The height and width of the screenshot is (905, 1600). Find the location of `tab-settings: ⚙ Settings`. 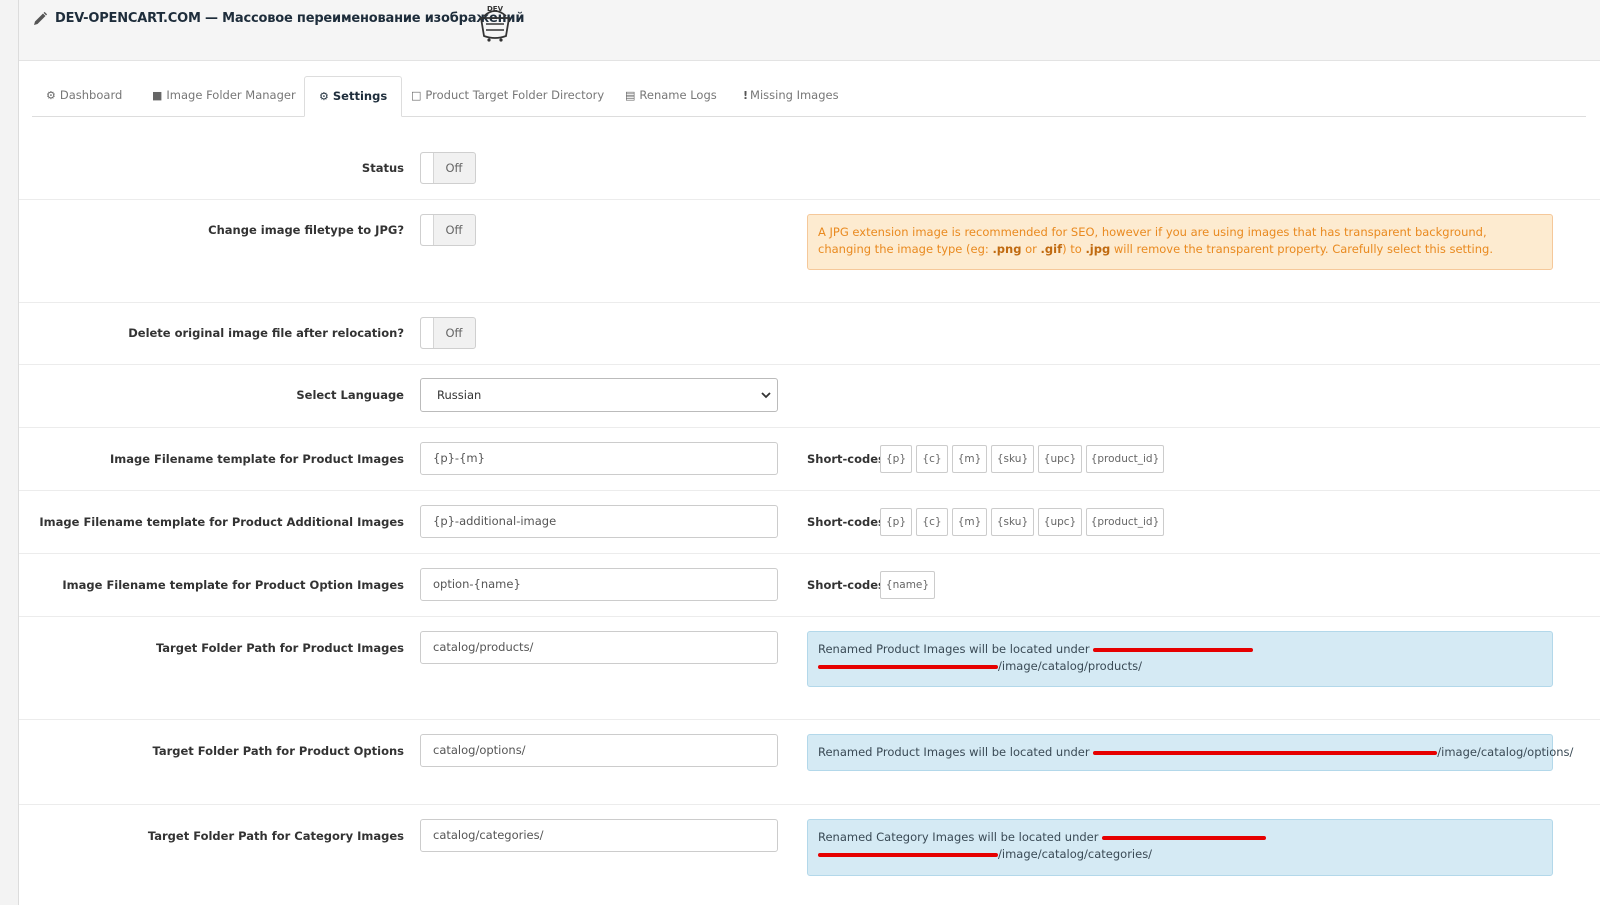

tab-settings: ⚙ Settings is located at coordinates (353, 96).